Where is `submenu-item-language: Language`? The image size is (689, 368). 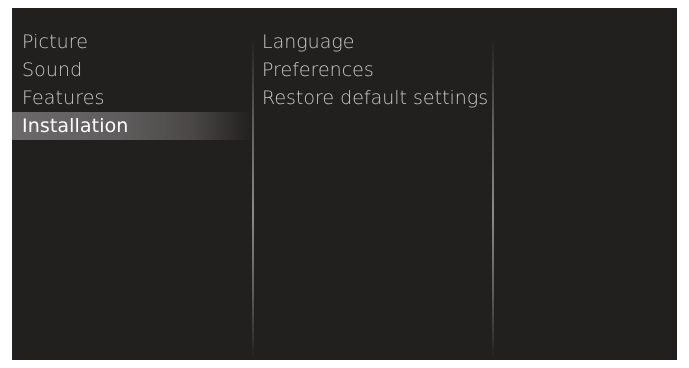
submenu-item-language: Language is located at coordinates (372, 42).